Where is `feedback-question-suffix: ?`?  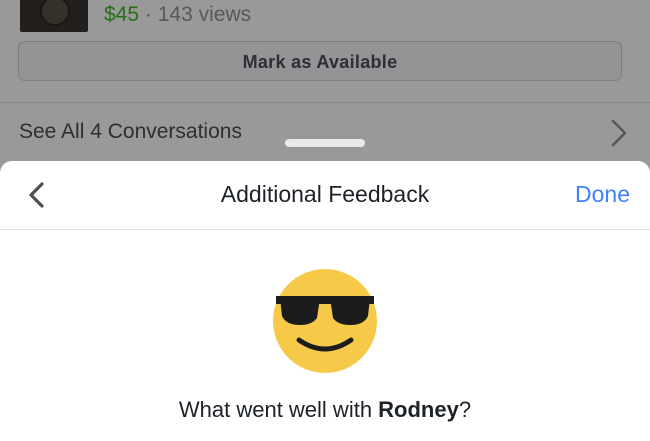
feedback-question-suffix: ? is located at coordinates (465, 409).